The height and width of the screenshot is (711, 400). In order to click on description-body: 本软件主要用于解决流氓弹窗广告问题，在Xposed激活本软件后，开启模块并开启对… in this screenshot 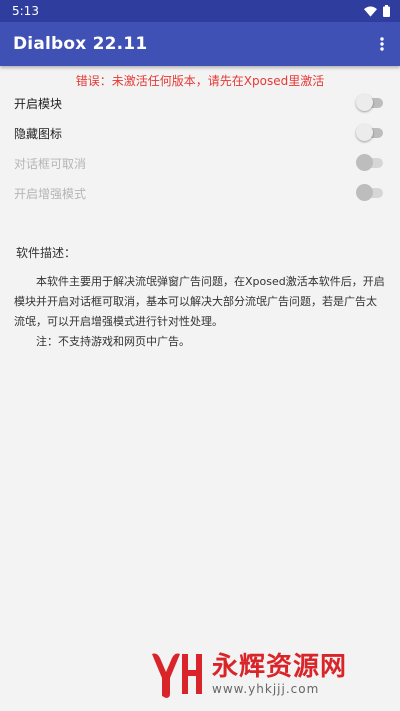, I will do `click(200, 312)`.